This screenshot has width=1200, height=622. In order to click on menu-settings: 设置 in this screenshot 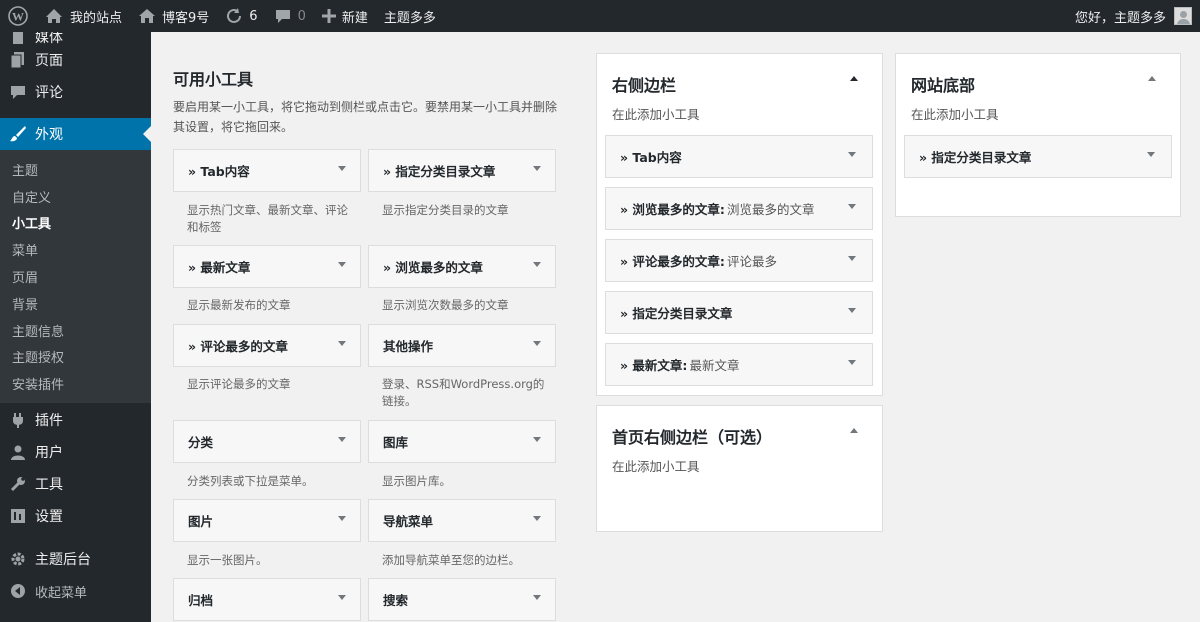, I will do `click(75, 516)`.